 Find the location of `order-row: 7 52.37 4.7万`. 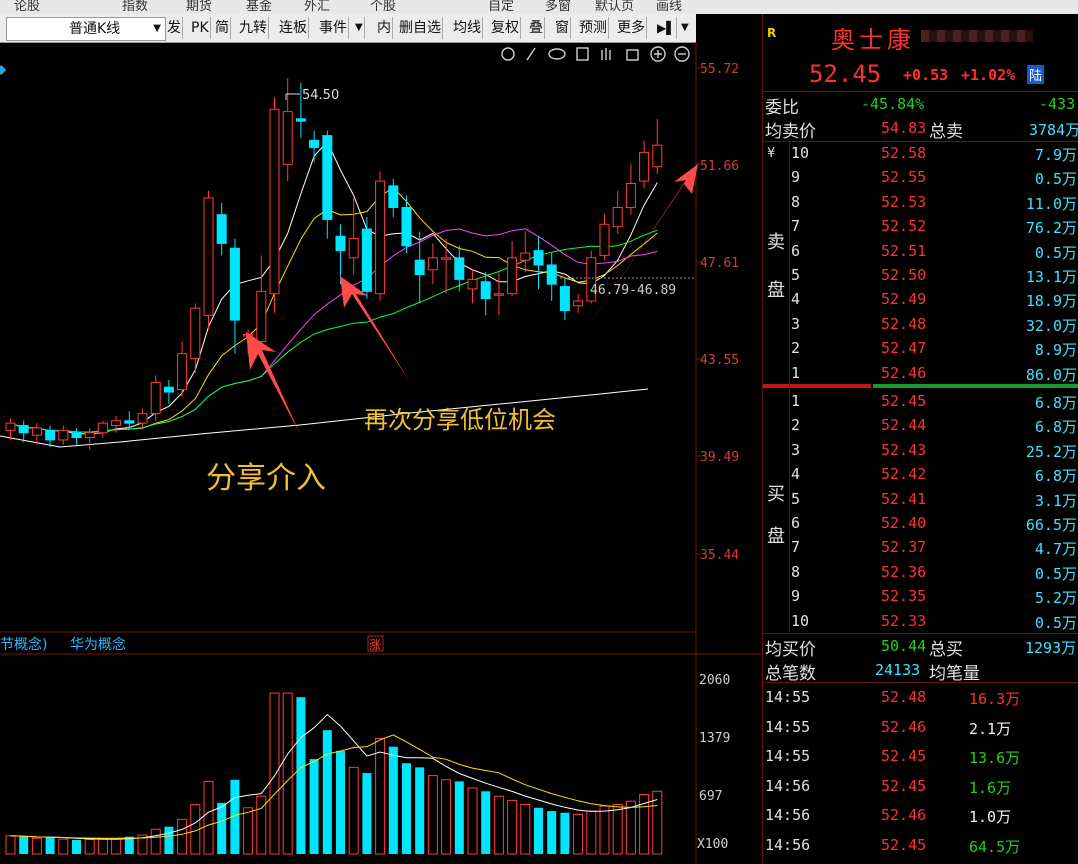

order-row: 7 52.37 4.7万 is located at coordinates (920, 549).